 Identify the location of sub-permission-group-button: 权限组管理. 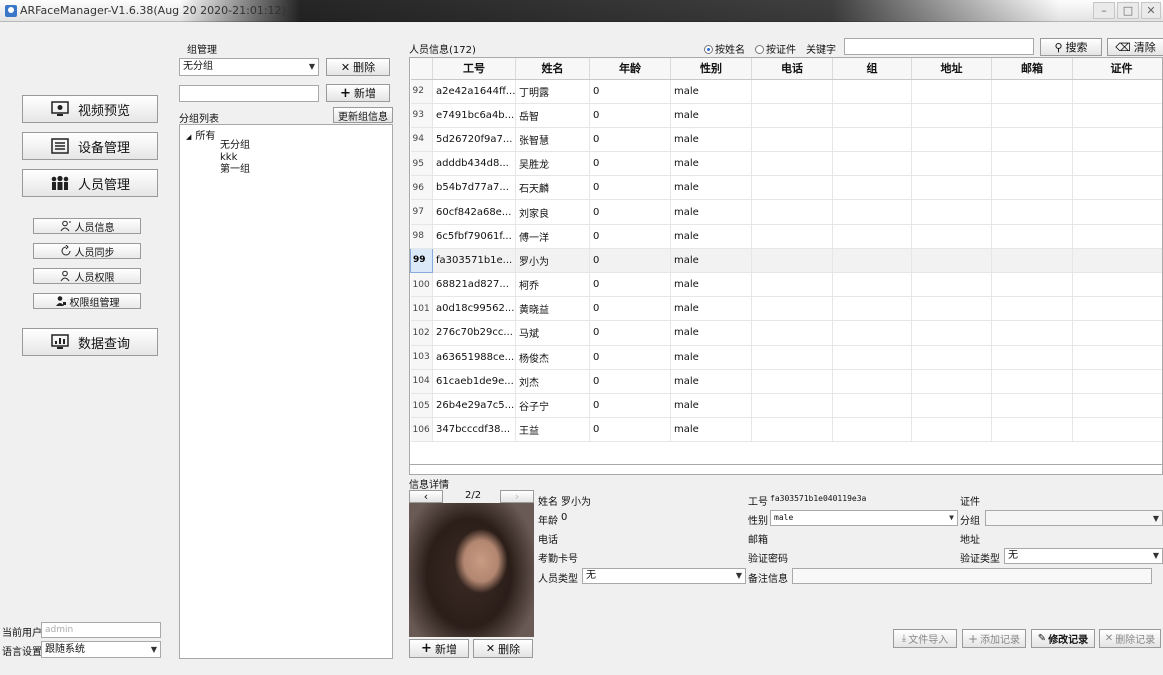
(87, 301).